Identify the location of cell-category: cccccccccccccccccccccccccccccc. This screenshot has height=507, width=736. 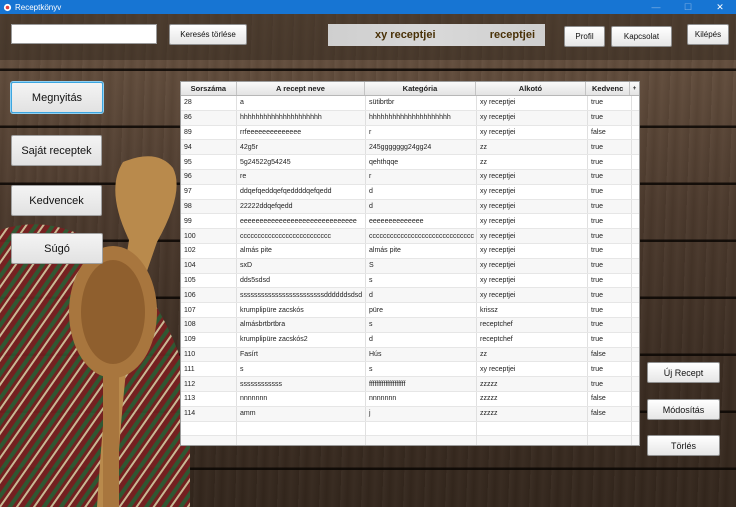
(421, 236).